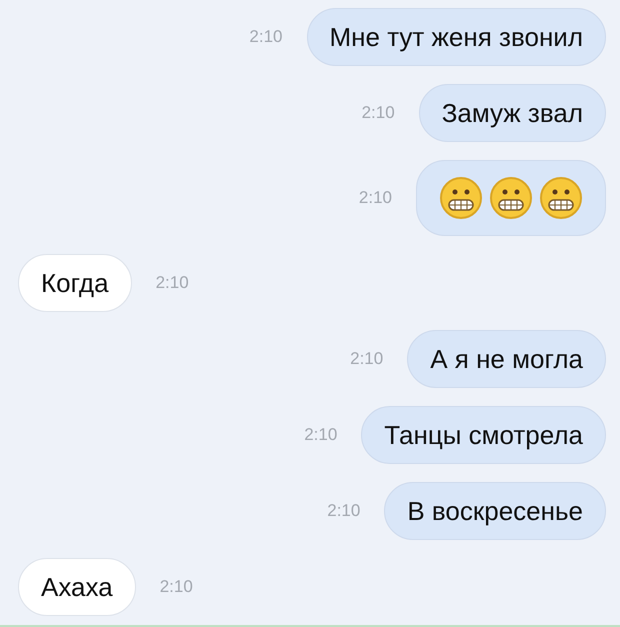 The image size is (620, 627). What do you see at coordinates (77, 587) in the screenshot?
I see `message-bubble: Ахаха` at bounding box center [77, 587].